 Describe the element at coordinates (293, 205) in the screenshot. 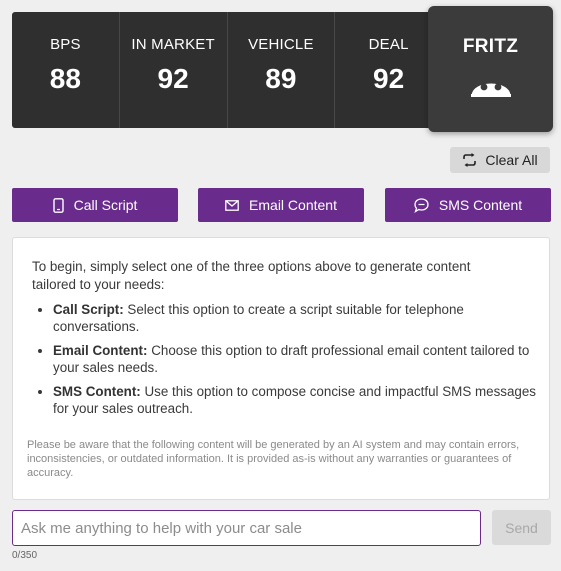

I see `email-content-label: Email Content` at that location.